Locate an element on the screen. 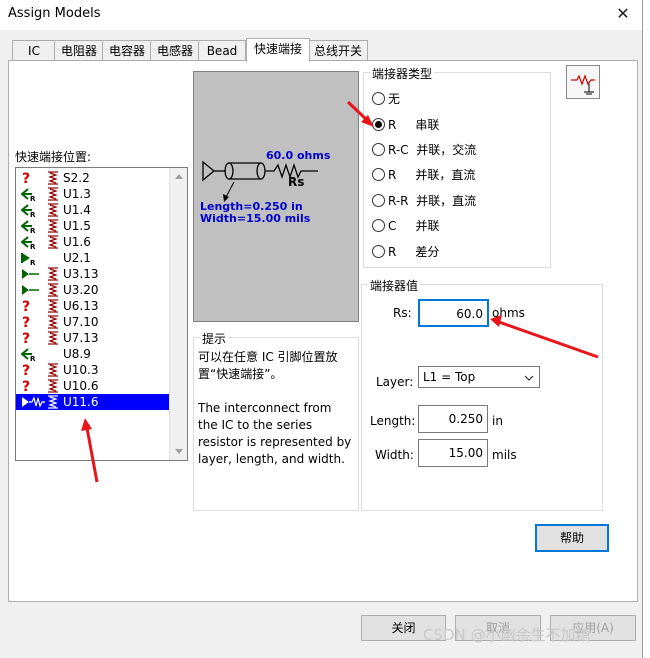 The height and width of the screenshot is (658, 650). preview-resistor-label: Rs is located at coordinates (296, 182).